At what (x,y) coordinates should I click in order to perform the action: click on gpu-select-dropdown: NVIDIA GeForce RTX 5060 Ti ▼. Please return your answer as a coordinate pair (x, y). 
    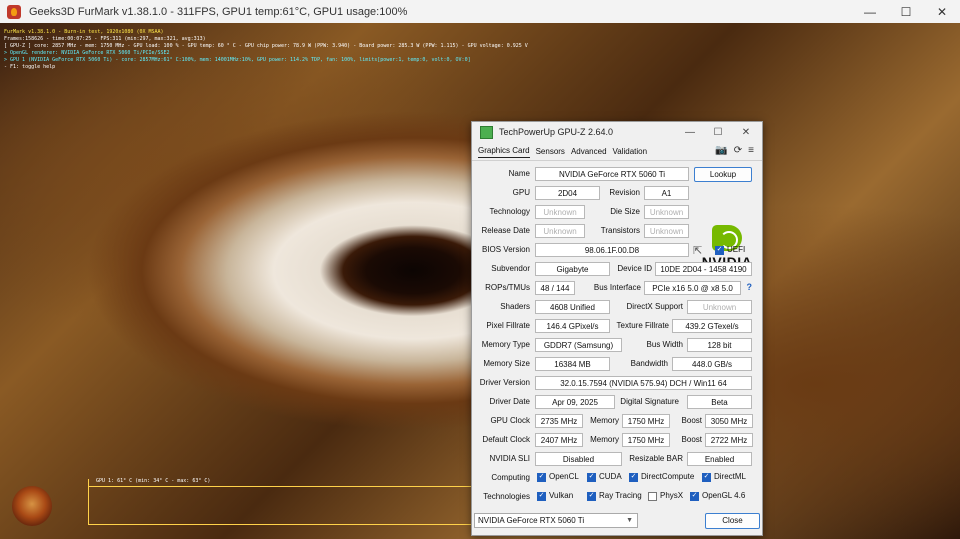
    Looking at the image, I should click on (556, 520).